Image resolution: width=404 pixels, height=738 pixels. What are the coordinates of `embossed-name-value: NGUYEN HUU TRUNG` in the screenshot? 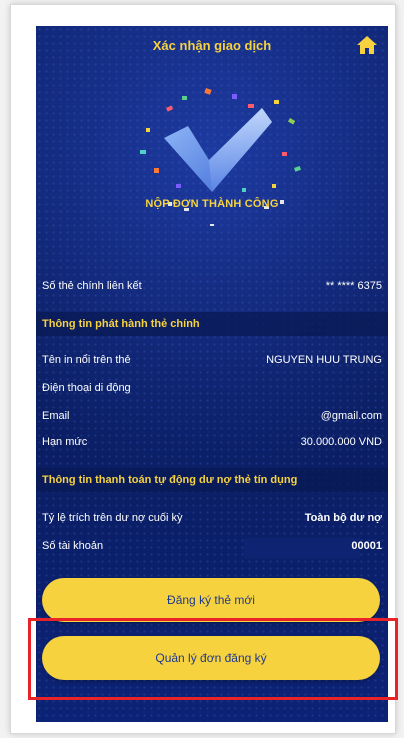 It's located at (324, 360).